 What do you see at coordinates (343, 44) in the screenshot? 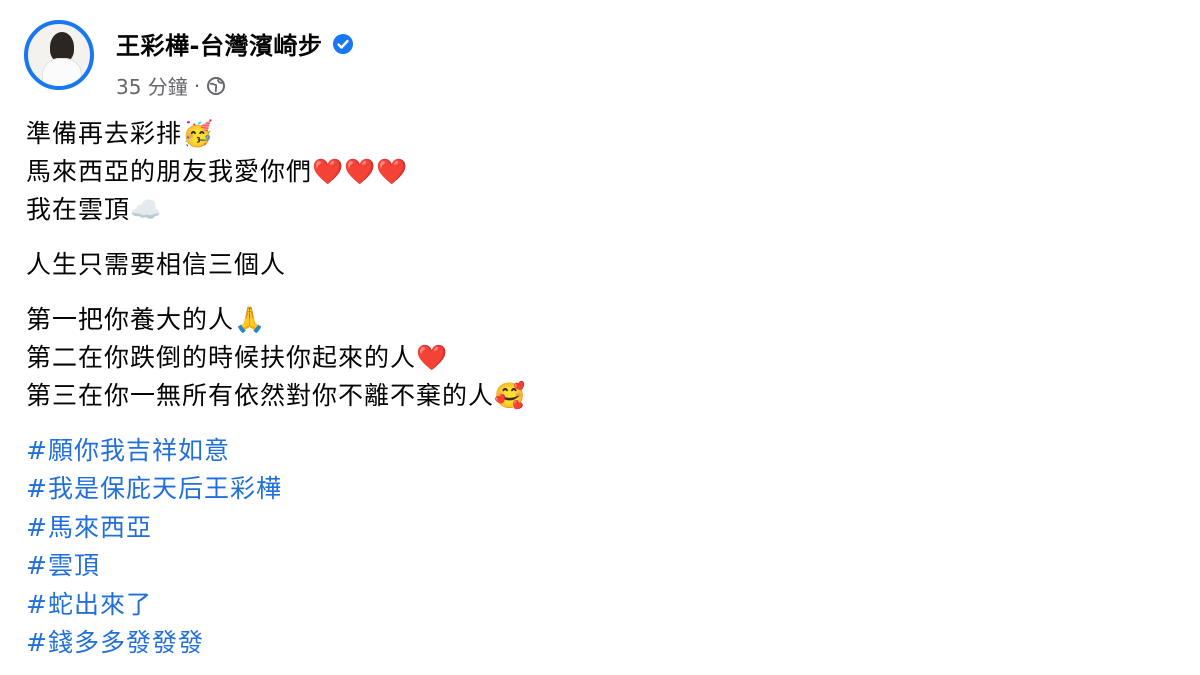
I see `verified-badge-icon` at bounding box center [343, 44].